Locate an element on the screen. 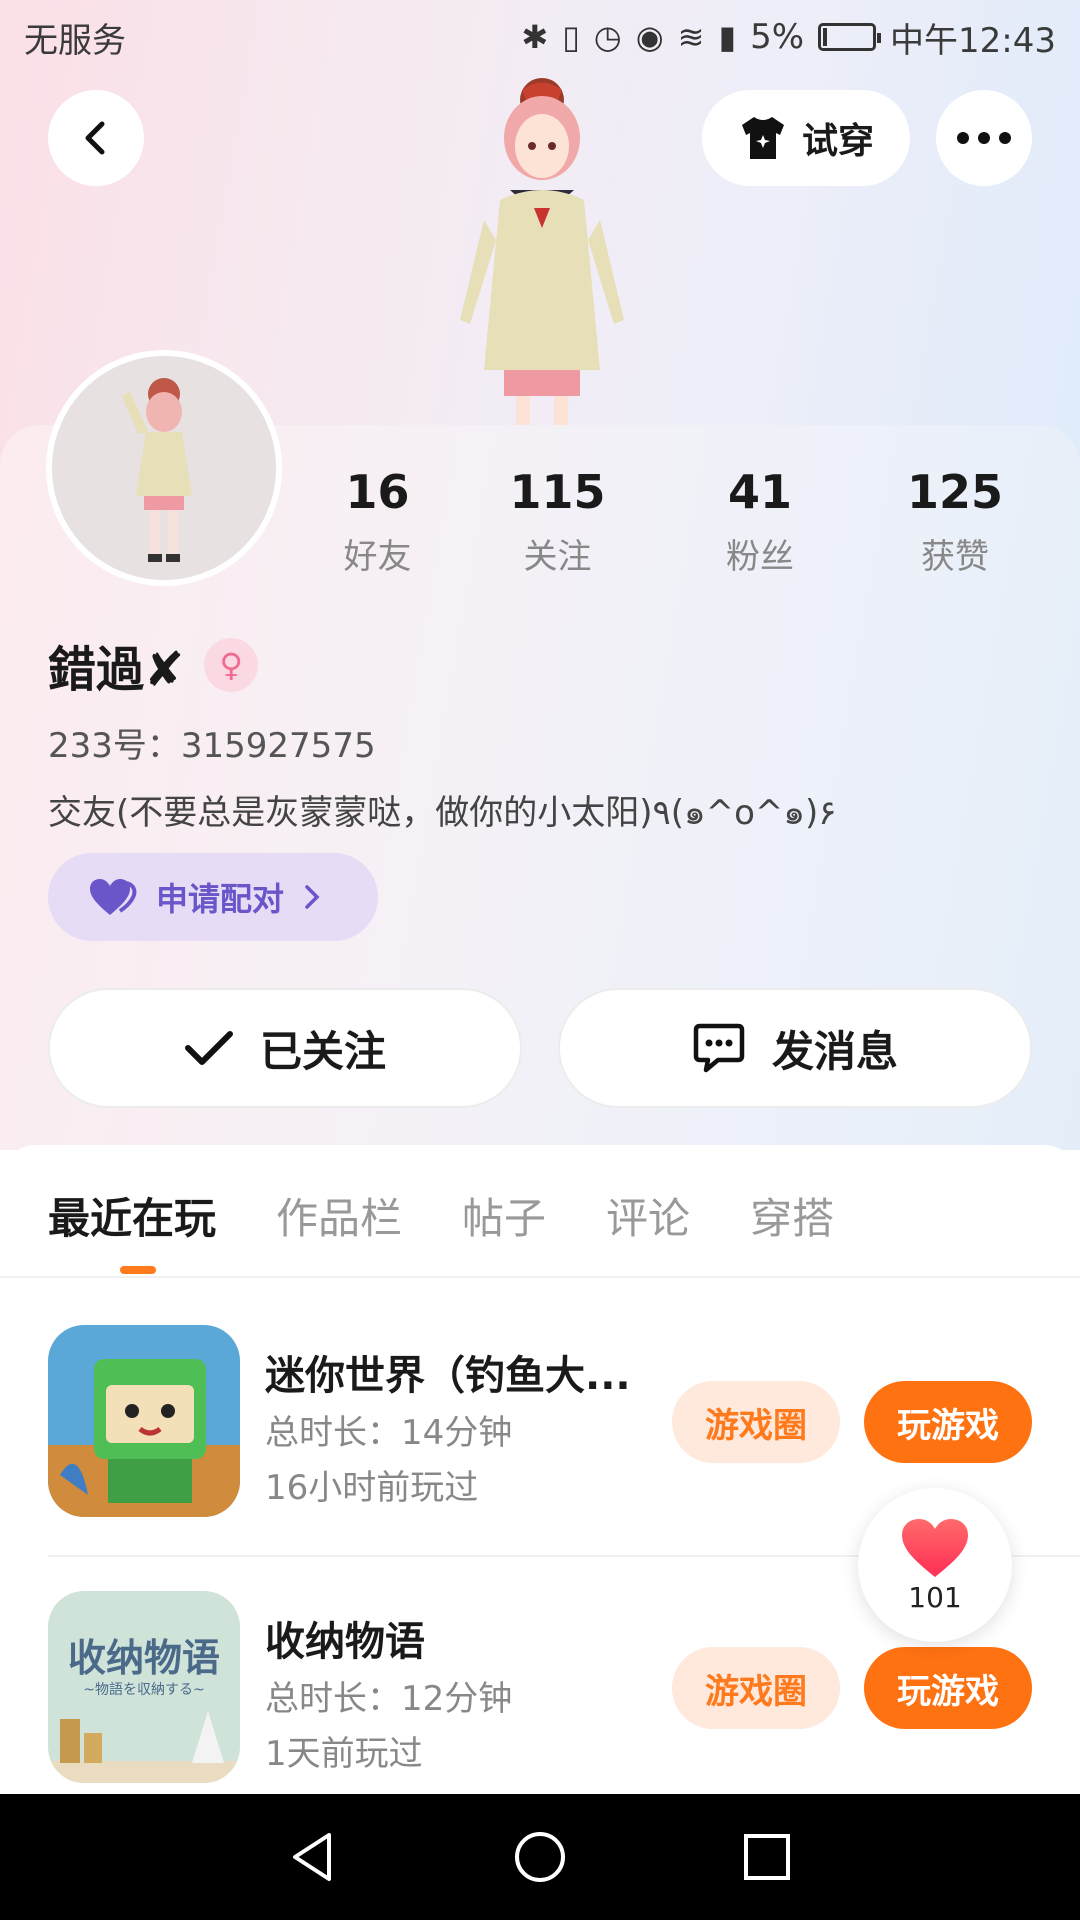 This screenshot has width=1080, height=1920. game-title: 收纳物语 is located at coordinates (345, 1642).